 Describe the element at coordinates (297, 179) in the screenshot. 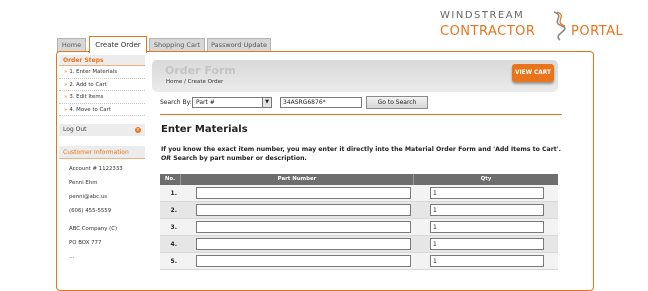

I see `col-part-number: Part Number` at that location.